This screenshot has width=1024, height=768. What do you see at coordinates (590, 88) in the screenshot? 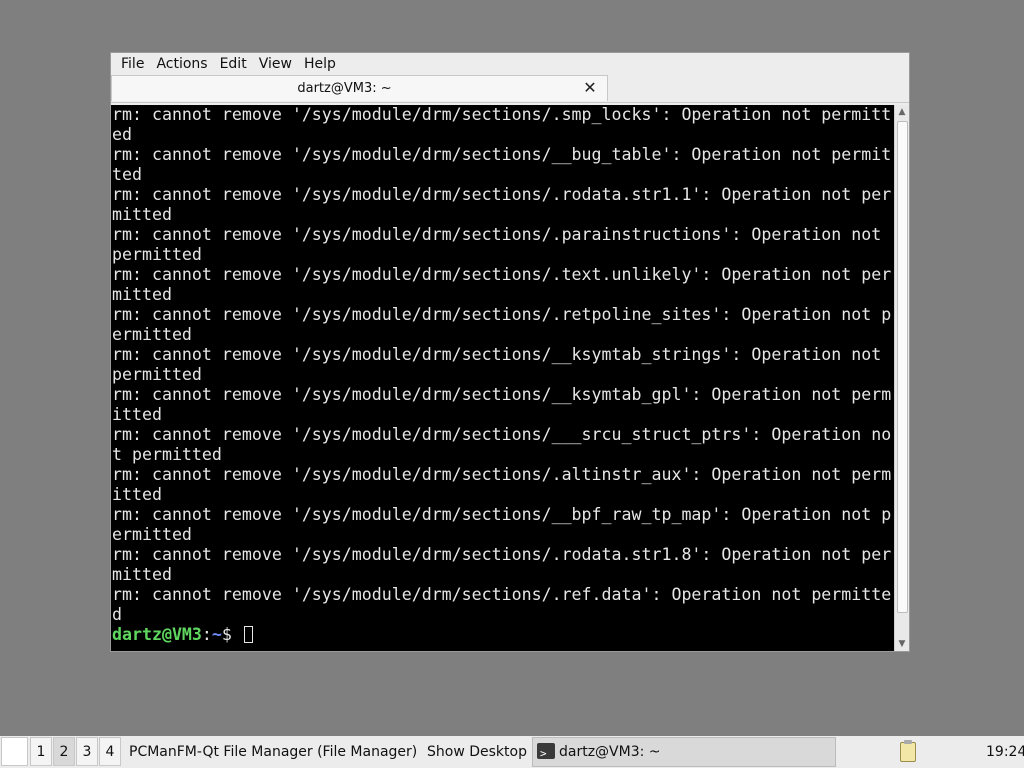
I see `close-tab-icon: ✕` at bounding box center [590, 88].